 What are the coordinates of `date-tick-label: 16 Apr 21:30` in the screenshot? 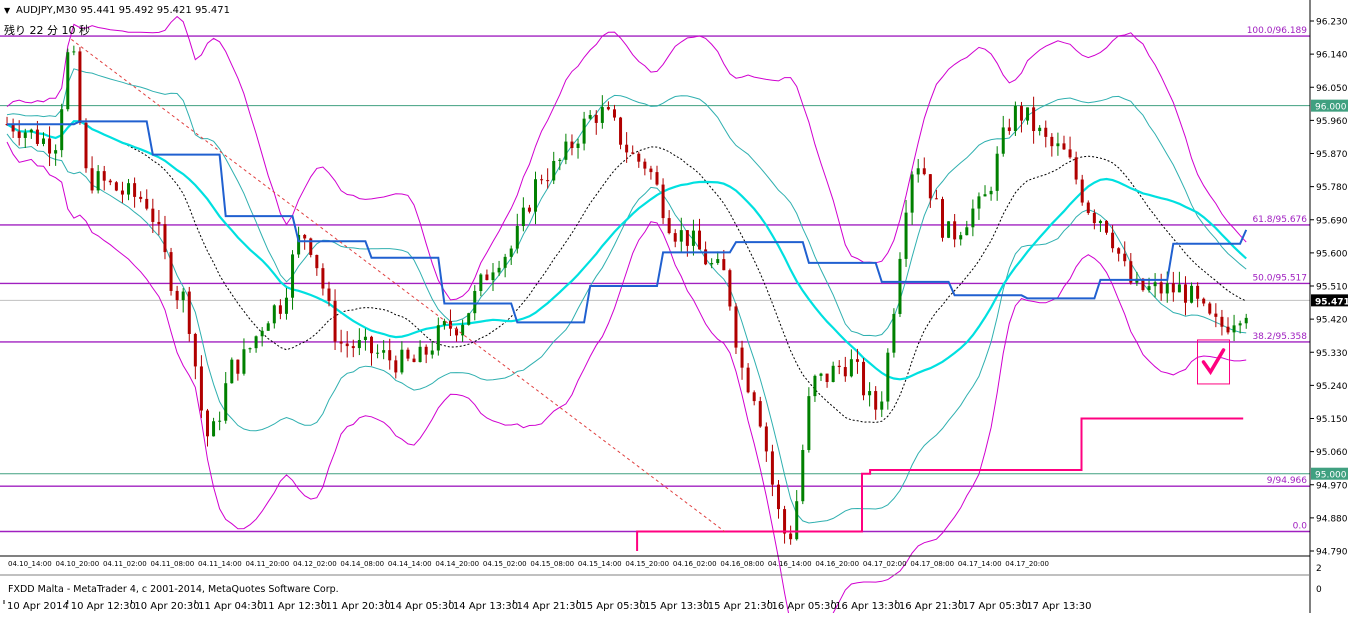 It's located at (931, 606).